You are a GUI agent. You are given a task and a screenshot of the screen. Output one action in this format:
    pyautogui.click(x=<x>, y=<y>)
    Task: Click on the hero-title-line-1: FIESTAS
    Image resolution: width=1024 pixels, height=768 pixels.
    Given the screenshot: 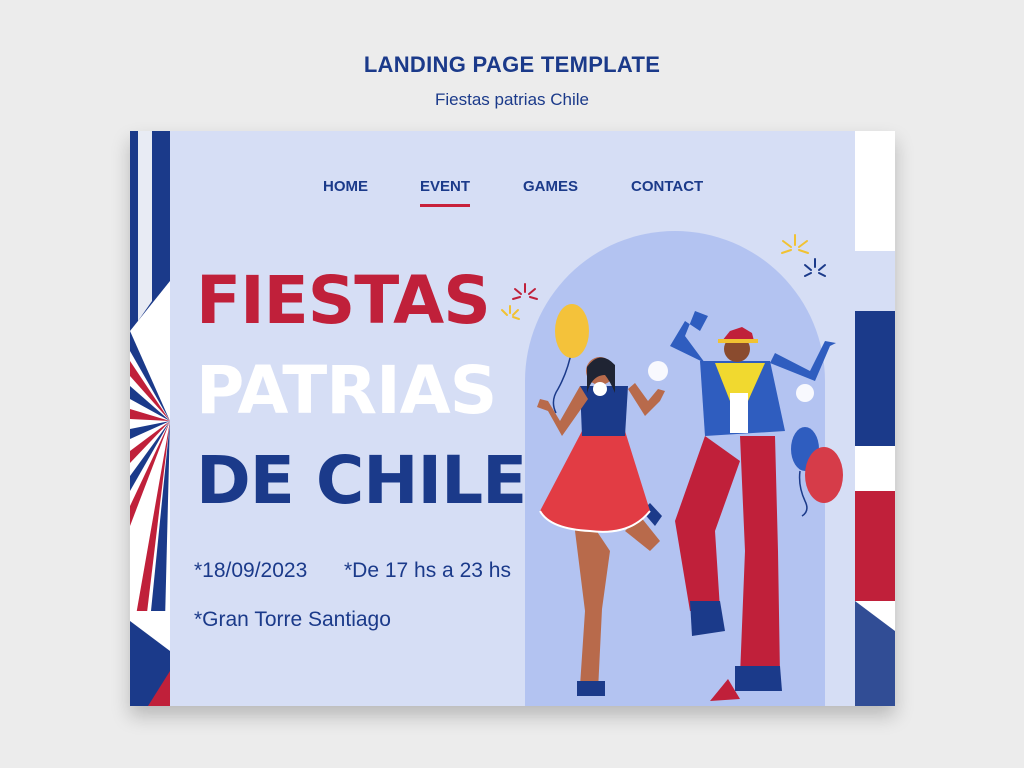 What is the action you would take?
    pyautogui.click(x=343, y=300)
    